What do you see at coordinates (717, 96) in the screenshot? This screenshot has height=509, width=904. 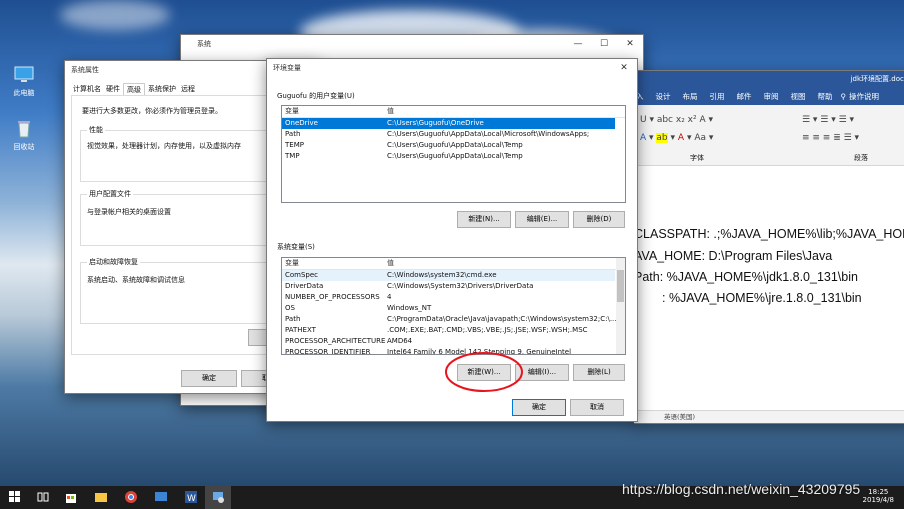 I see `ribbon-tab: 引用` at bounding box center [717, 96].